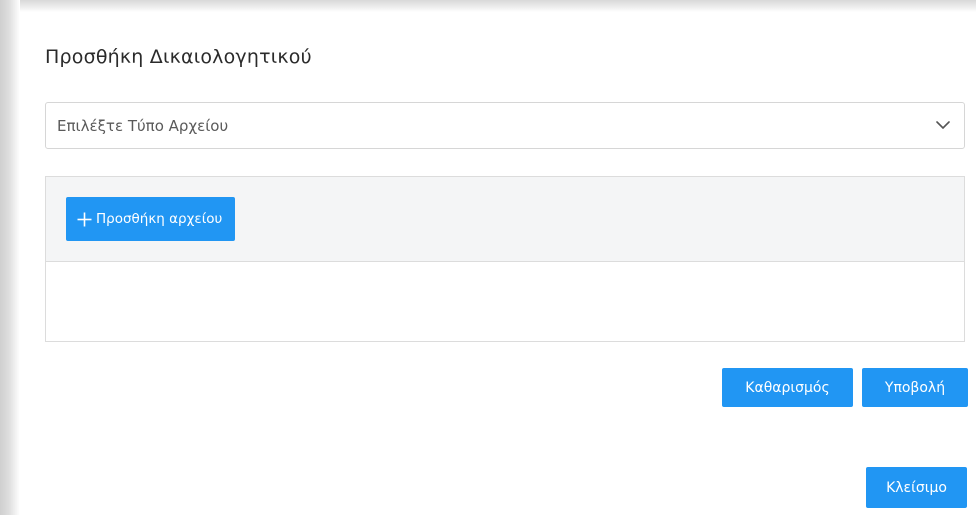 This screenshot has width=976, height=515. Describe the element at coordinates (916, 487) in the screenshot. I see `close-button: Κλείσιμο` at that location.